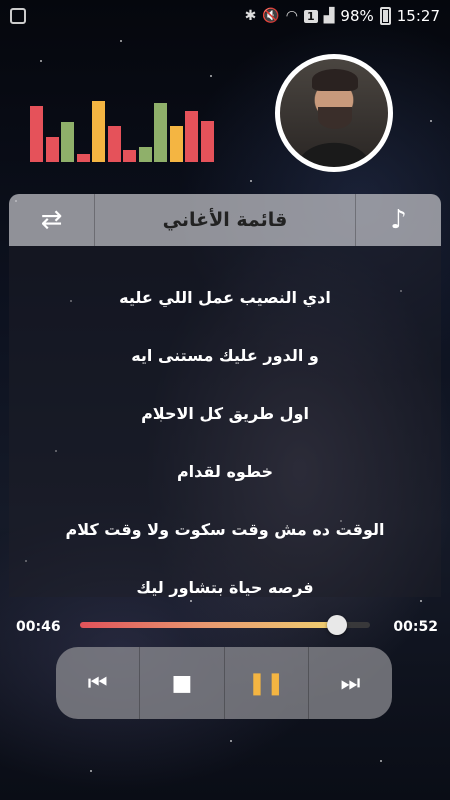  What do you see at coordinates (225, 413) in the screenshot?
I see `lyric-line: اول طريق كل الاحلام` at bounding box center [225, 413].